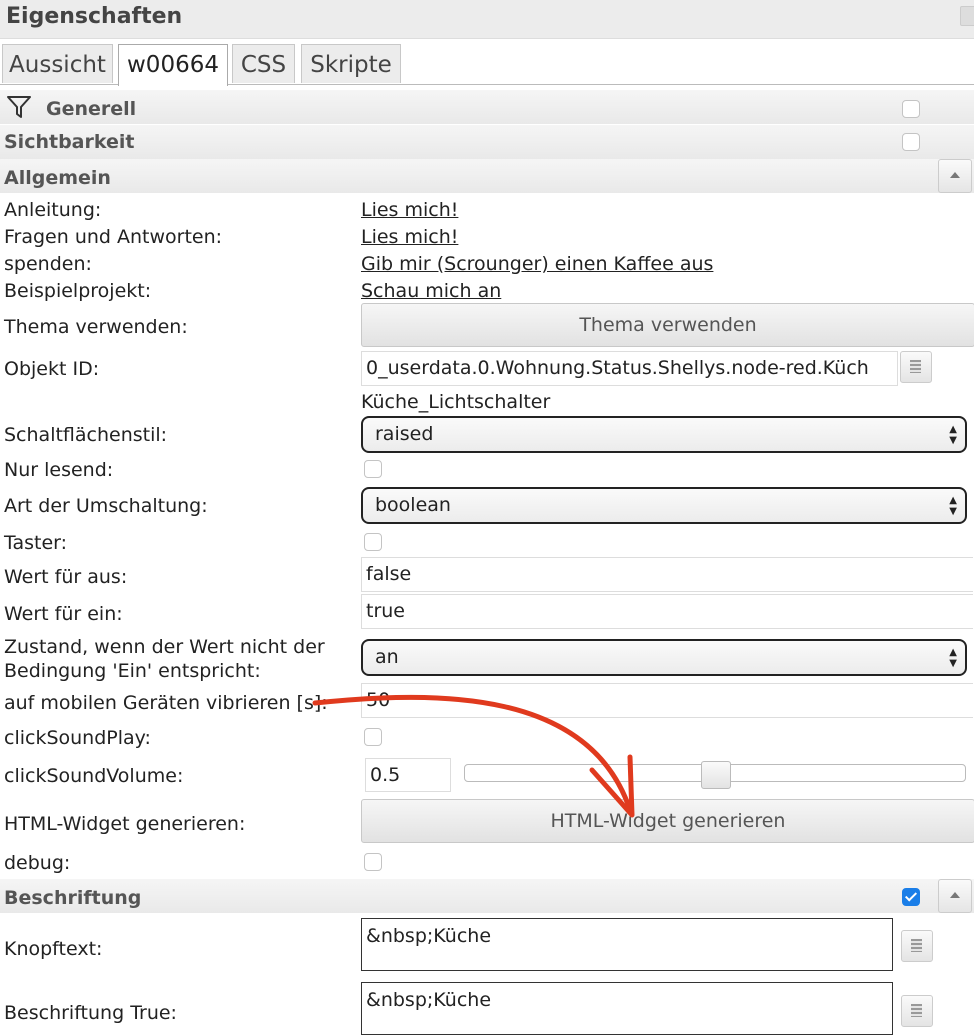 The image size is (974, 1035). I want to click on tab-aussicht: Aussicht, so click(57, 63).